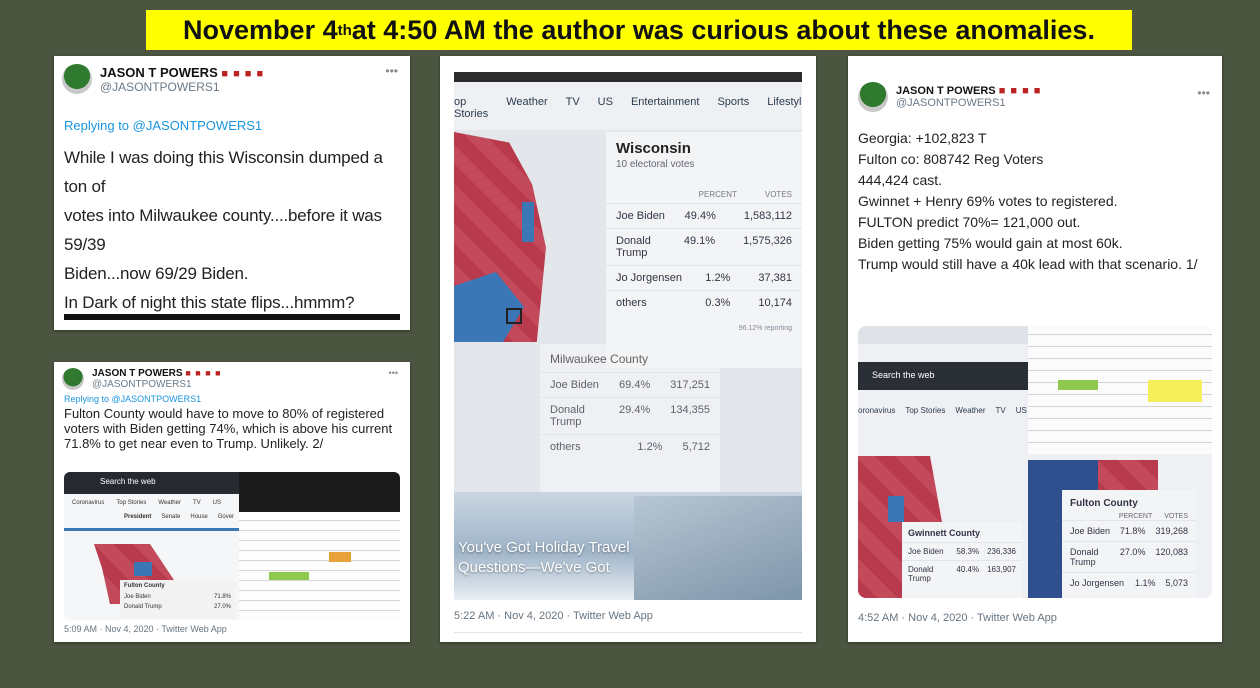 The image size is (1260, 688). Describe the element at coordinates (1176, 516) in the screenshot. I see `col-header: VOTES` at that location.